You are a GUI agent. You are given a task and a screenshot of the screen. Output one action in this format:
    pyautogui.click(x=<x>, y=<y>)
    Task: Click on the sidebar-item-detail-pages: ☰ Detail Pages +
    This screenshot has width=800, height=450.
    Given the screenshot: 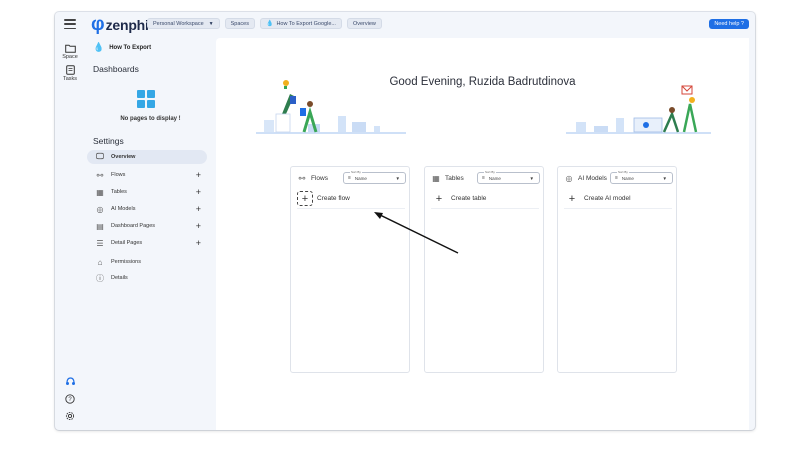 What is the action you would take?
    pyautogui.click(x=147, y=243)
    